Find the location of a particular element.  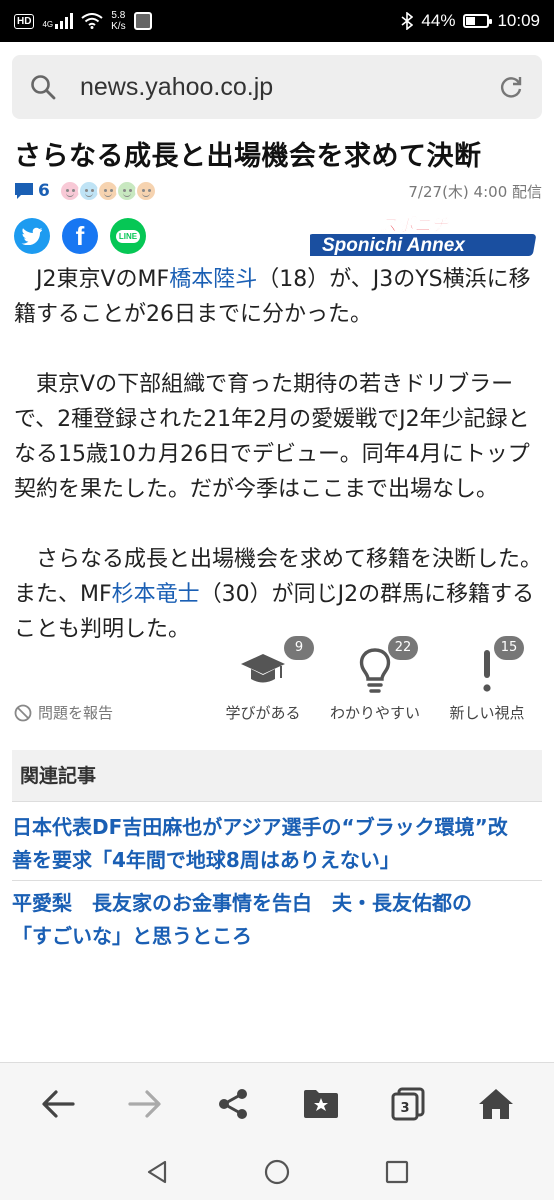

forward-button is located at coordinates (145, 1104).